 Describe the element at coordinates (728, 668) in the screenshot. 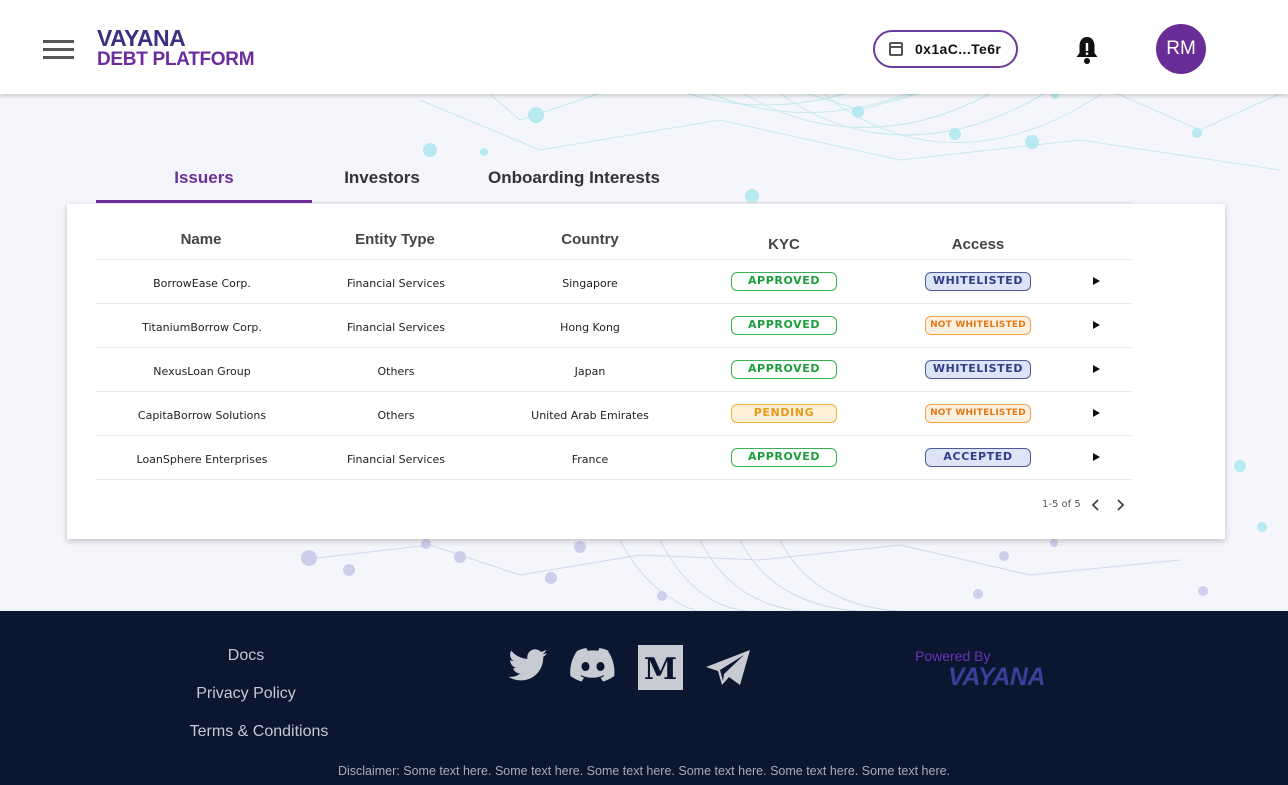

I see `telegram-icon` at that location.